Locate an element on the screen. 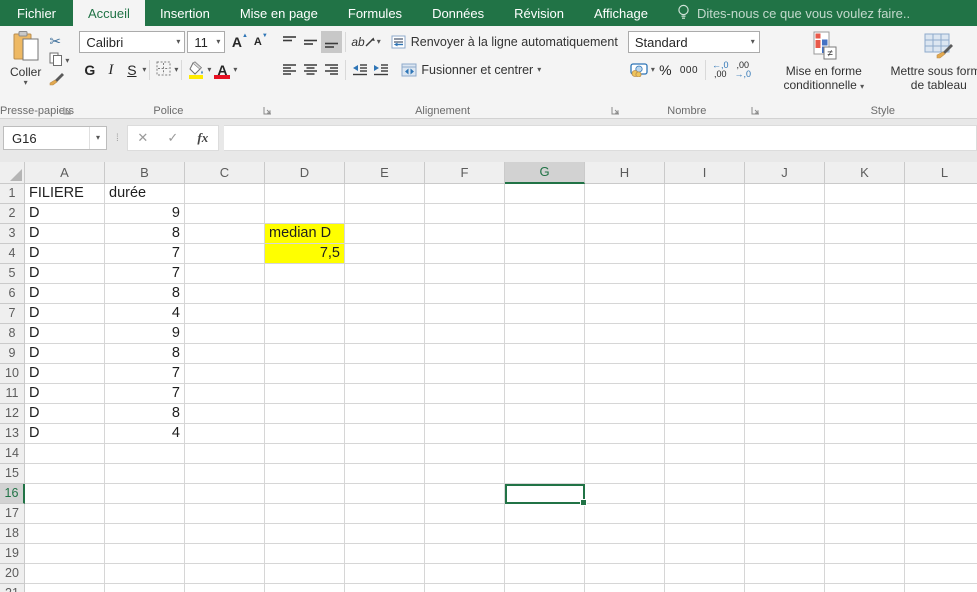  cell-D16 is located at coordinates (305, 494).